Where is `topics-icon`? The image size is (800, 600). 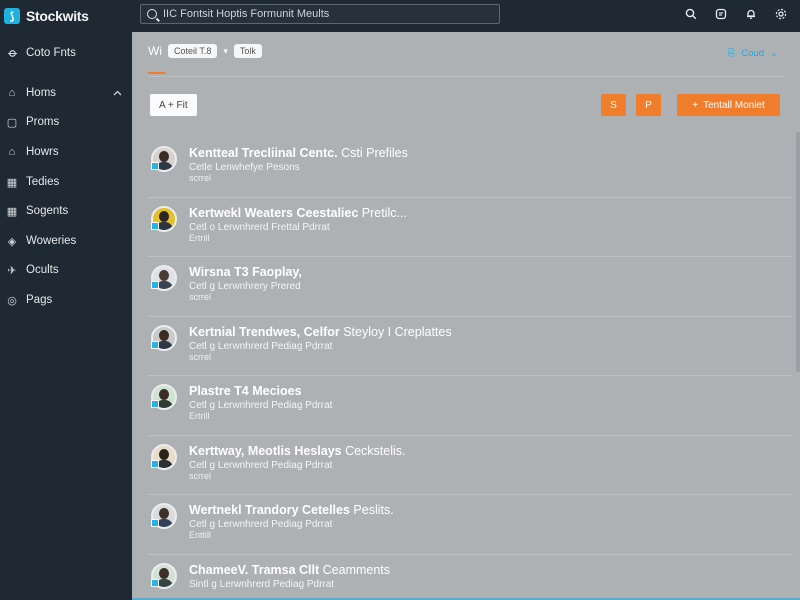 topics-icon is located at coordinates (12, 53).